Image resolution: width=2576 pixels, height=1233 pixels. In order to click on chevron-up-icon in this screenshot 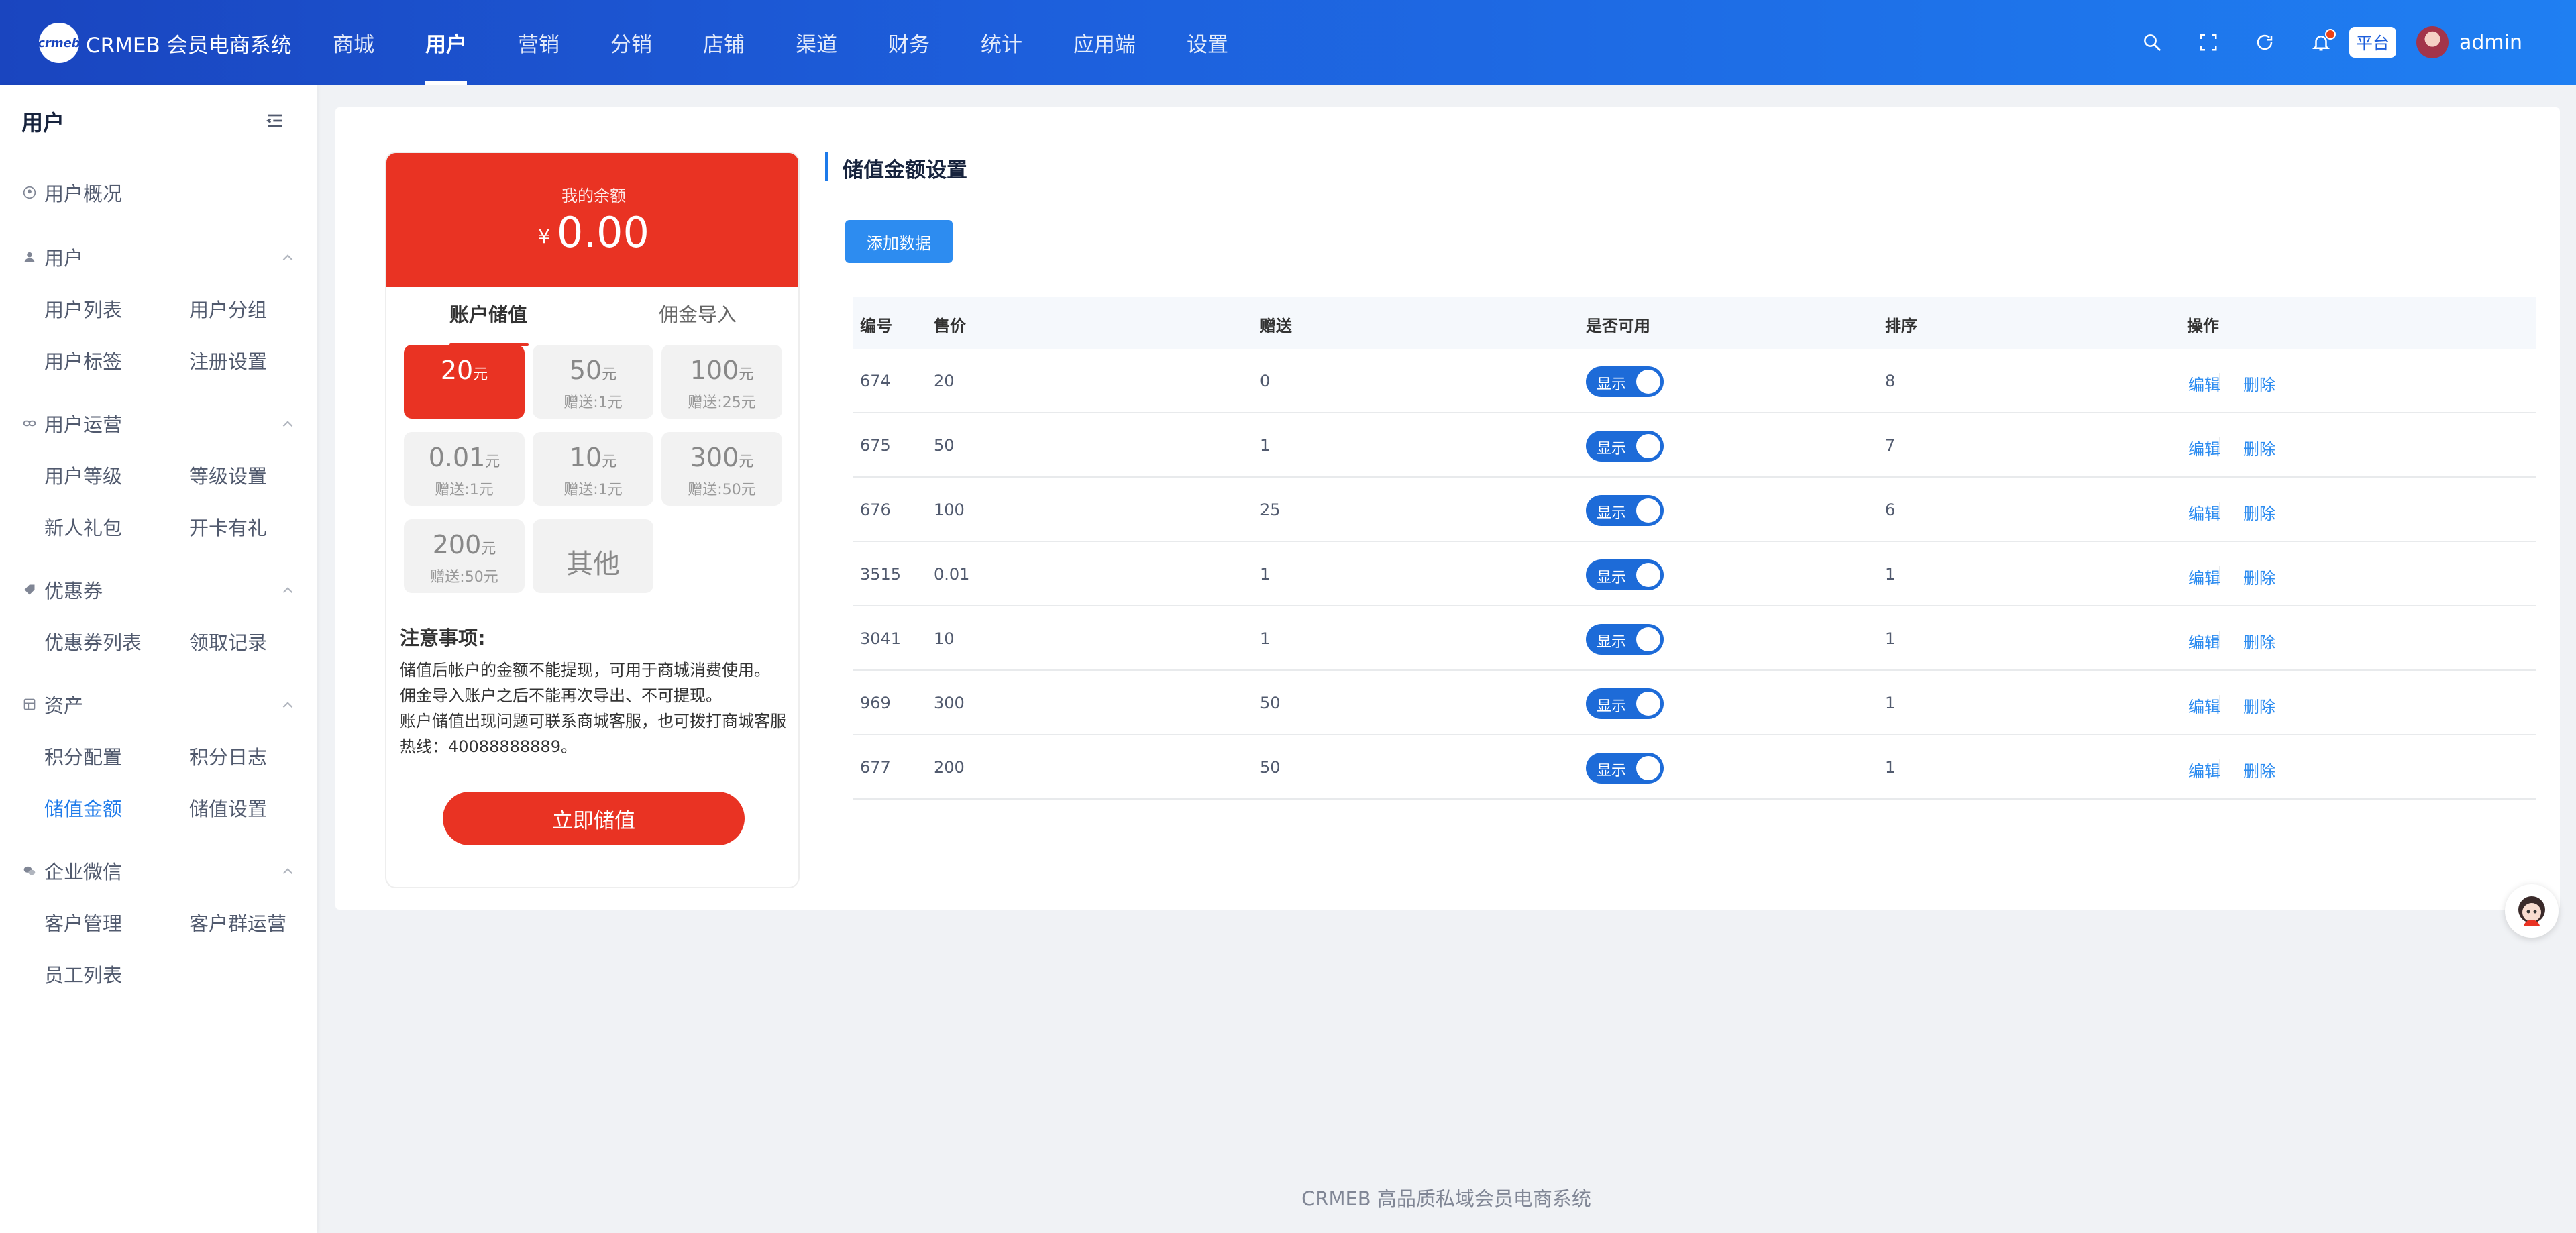, I will do `click(288, 704)`.